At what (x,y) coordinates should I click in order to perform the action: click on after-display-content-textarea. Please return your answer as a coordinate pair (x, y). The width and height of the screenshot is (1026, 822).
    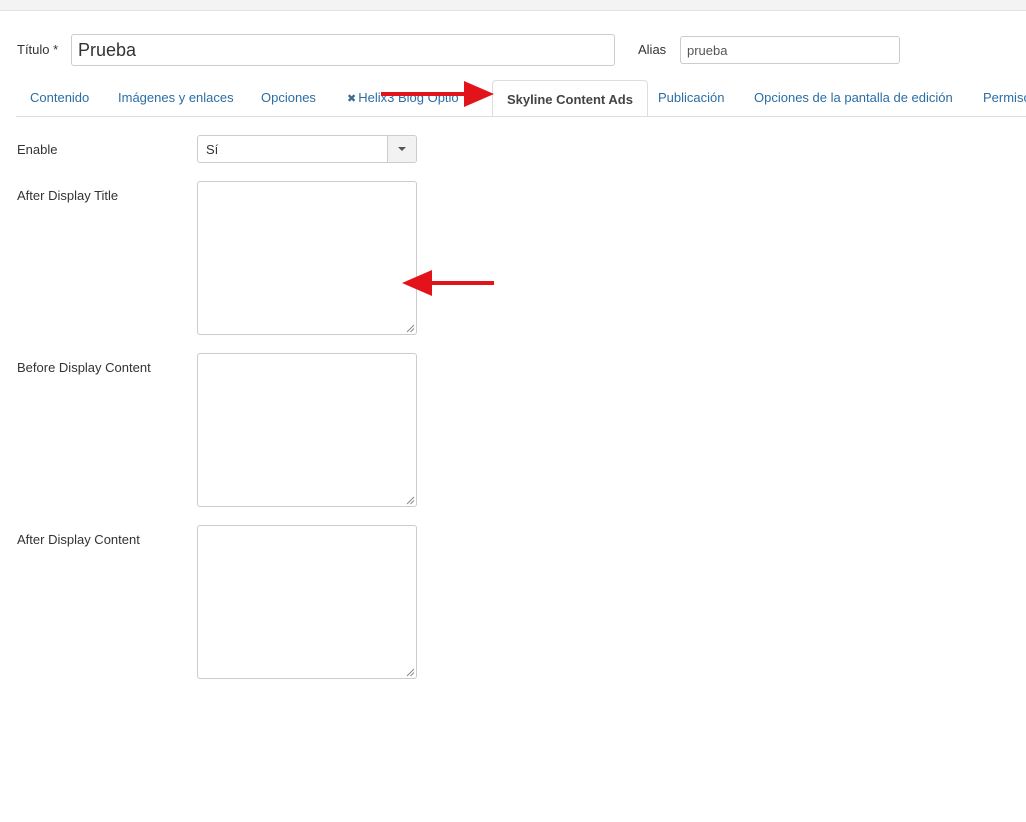
    Looking at the image, I should click on (307, 602).